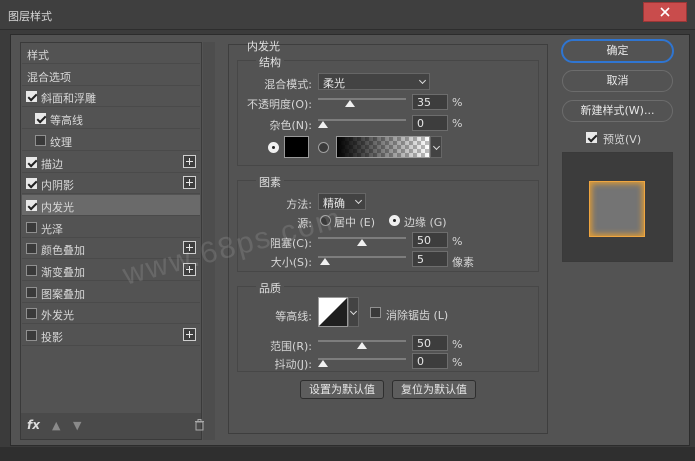  I want to click on ok-button: 确定, so click(617, 51).